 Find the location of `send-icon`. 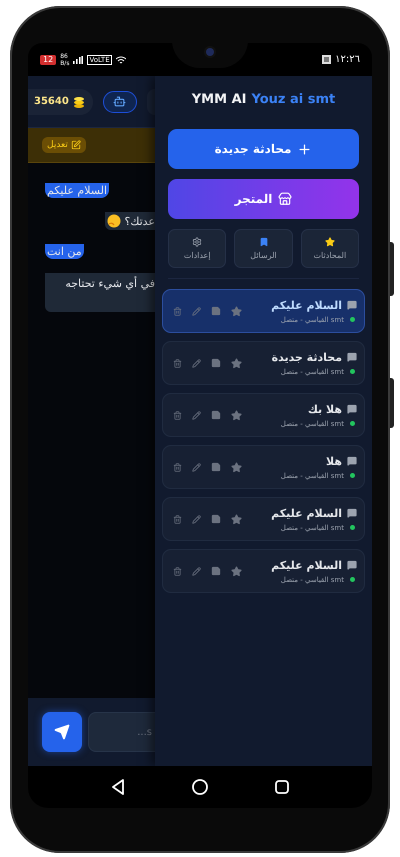

send-icon is located at coordinates (62, 732).